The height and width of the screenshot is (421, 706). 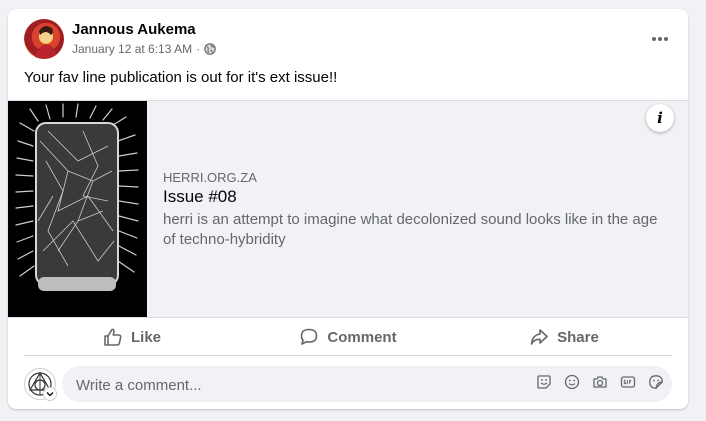 I want to click on more-icon, so click(x=660, y=39).